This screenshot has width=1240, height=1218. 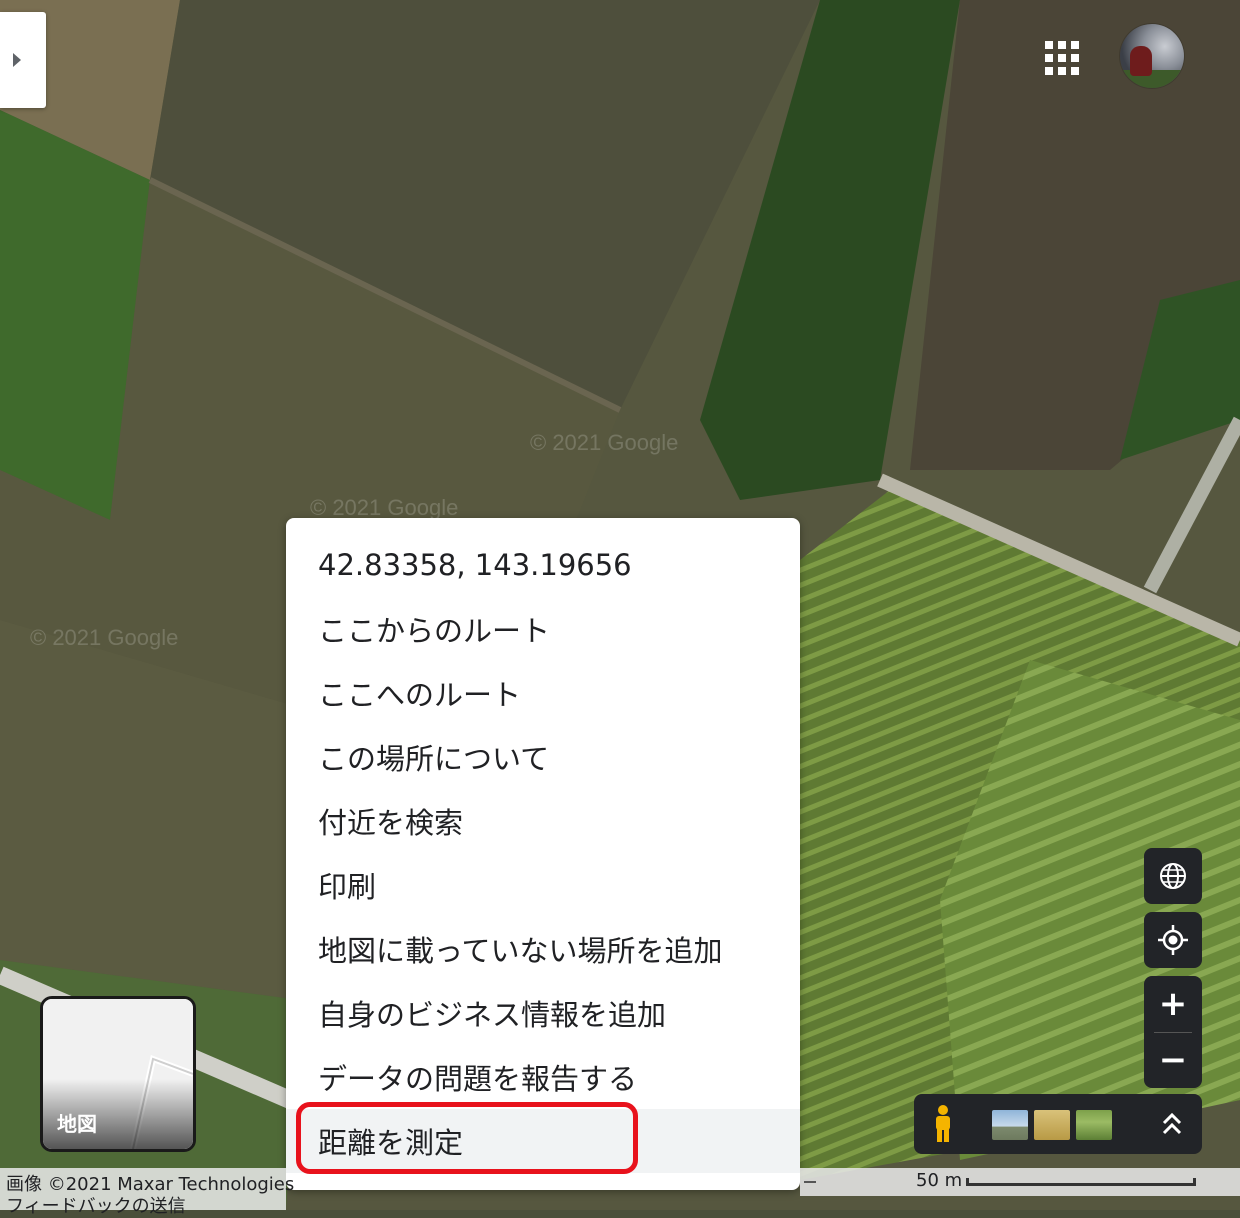 I want to click on expand-sidebar-button, so click(x=23, y=60).